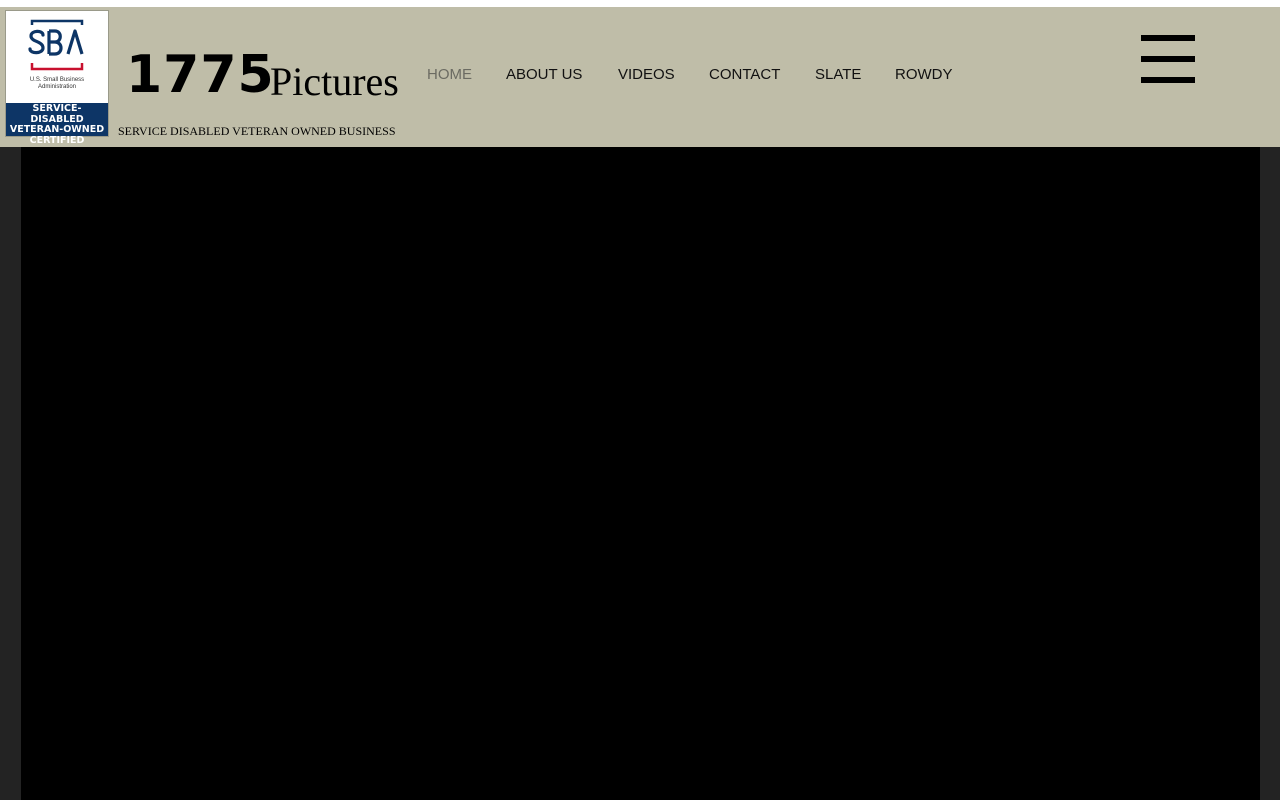  What do you see at coordinates (449, 74) in the screenshot?
I see `nav-home: HOME` at bounding box center [449, 74].